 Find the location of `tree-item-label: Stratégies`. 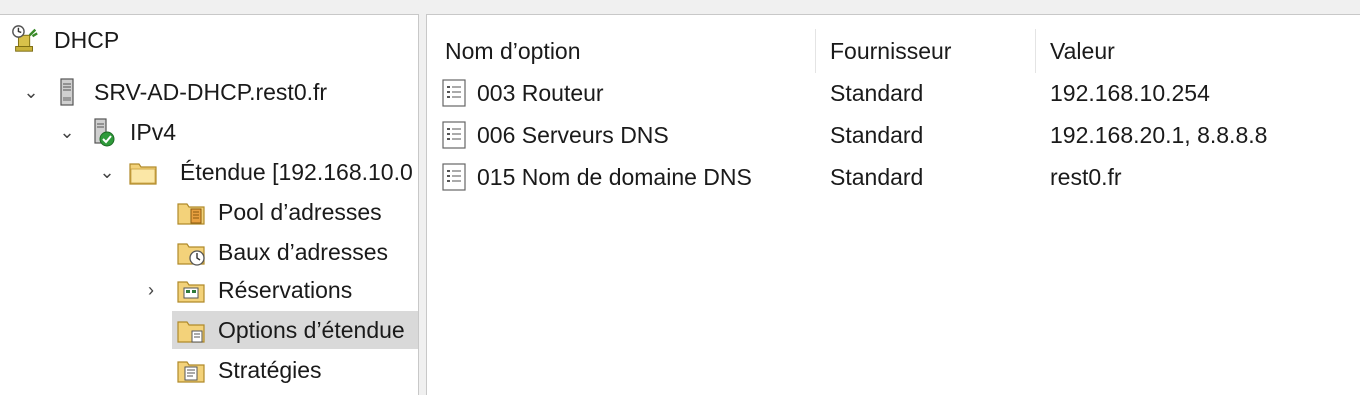

tree-item-label: Stratégies is located at coordinates (270, 369).